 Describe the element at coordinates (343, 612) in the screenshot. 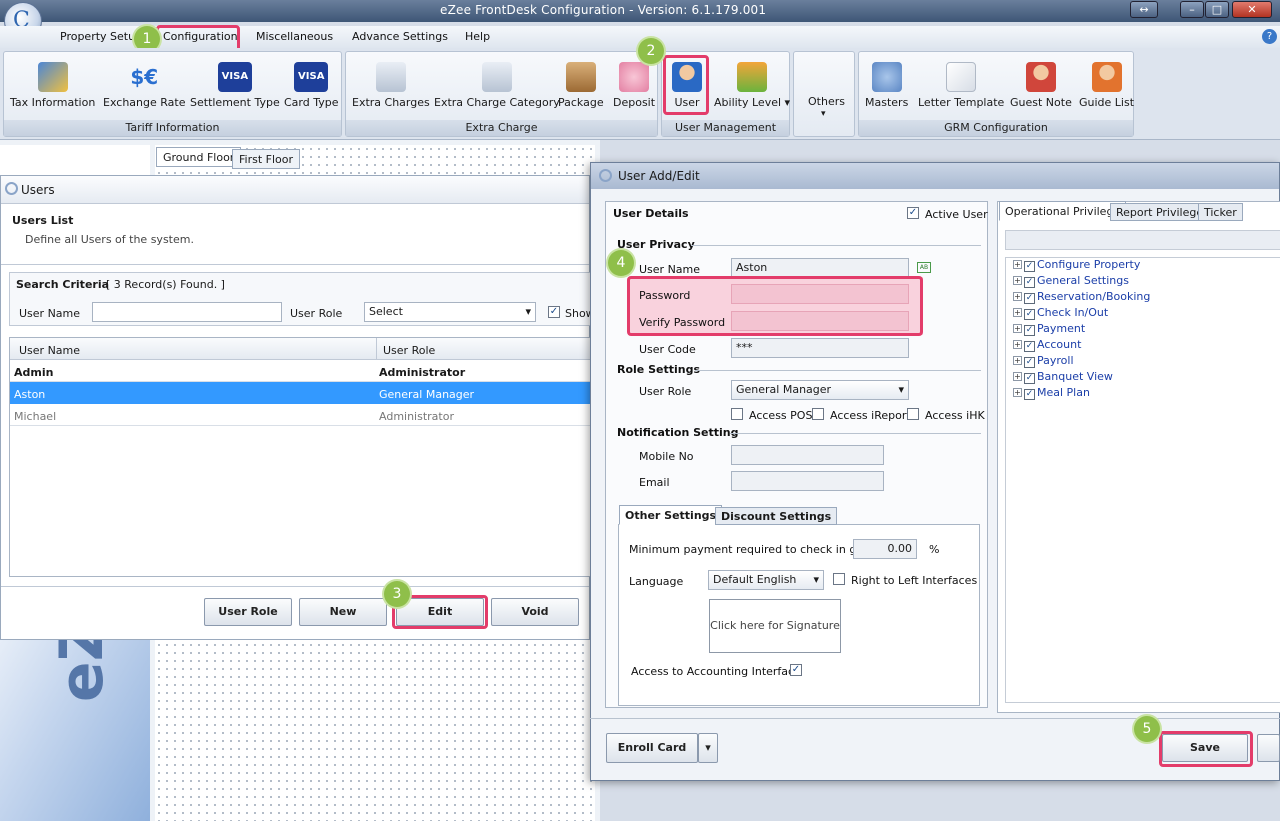

I see `new-button: New` at that location.